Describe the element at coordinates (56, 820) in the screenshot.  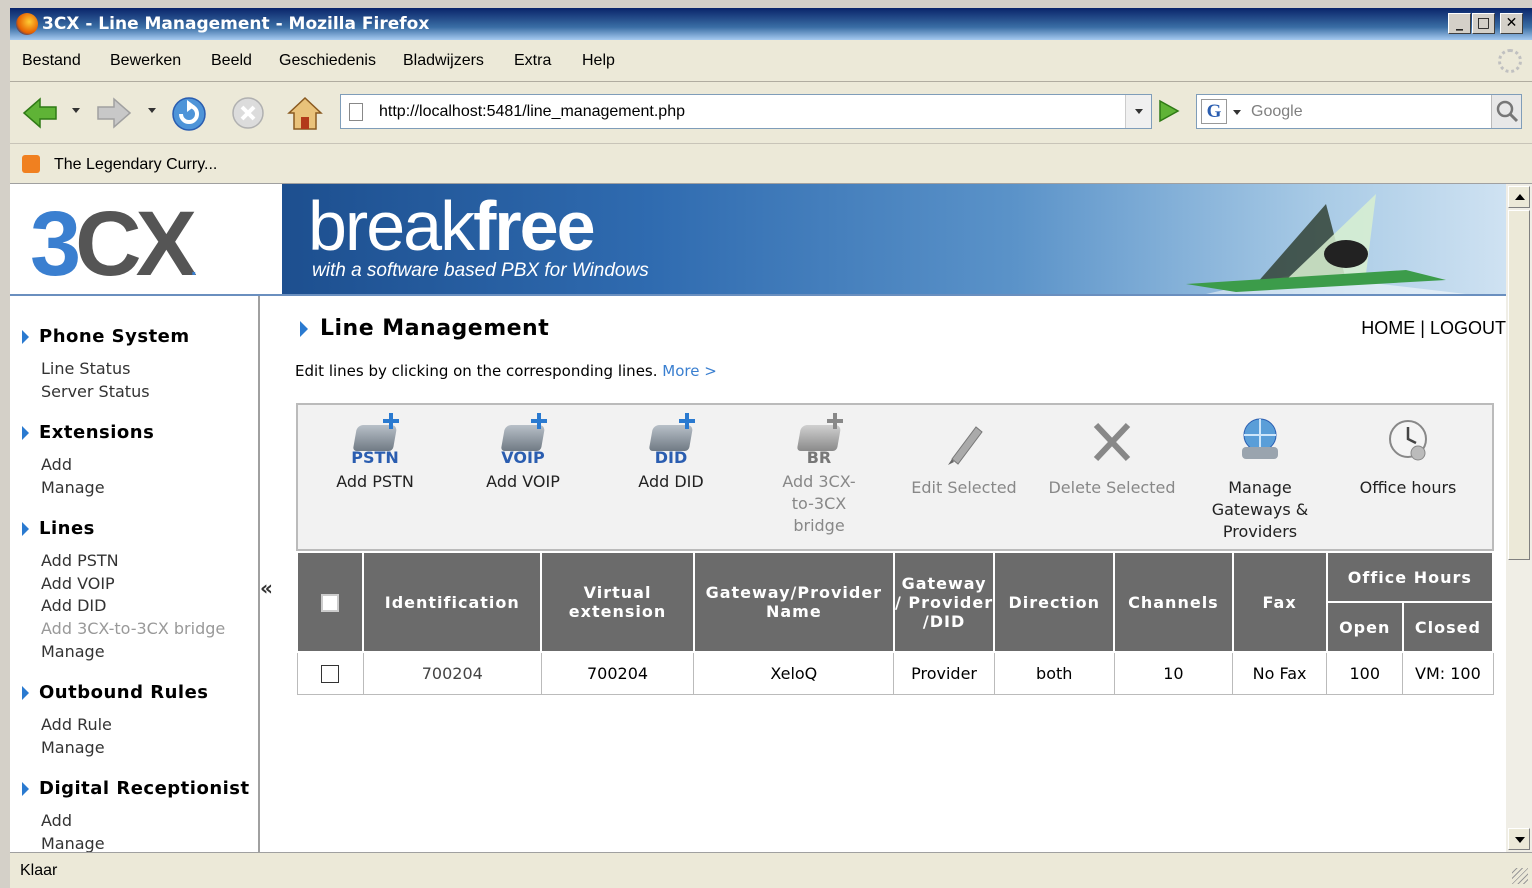
I see `sidebar-item-add-receptionist: Add` at that location.